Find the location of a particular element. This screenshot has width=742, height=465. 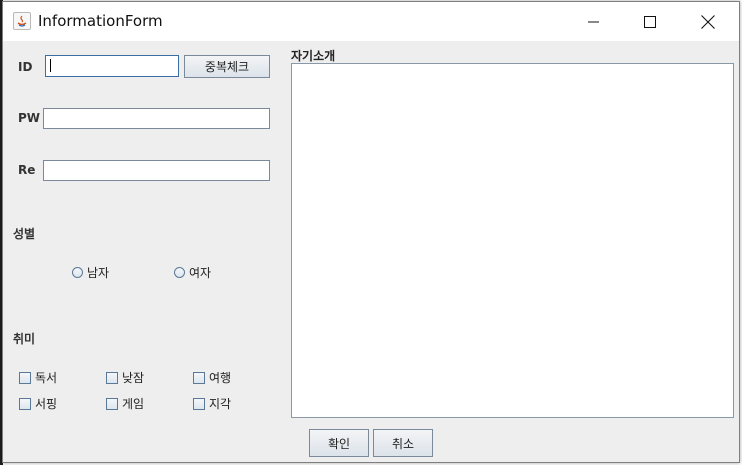

hobby-option-label: 게임 is located at coordinates (133, 404).